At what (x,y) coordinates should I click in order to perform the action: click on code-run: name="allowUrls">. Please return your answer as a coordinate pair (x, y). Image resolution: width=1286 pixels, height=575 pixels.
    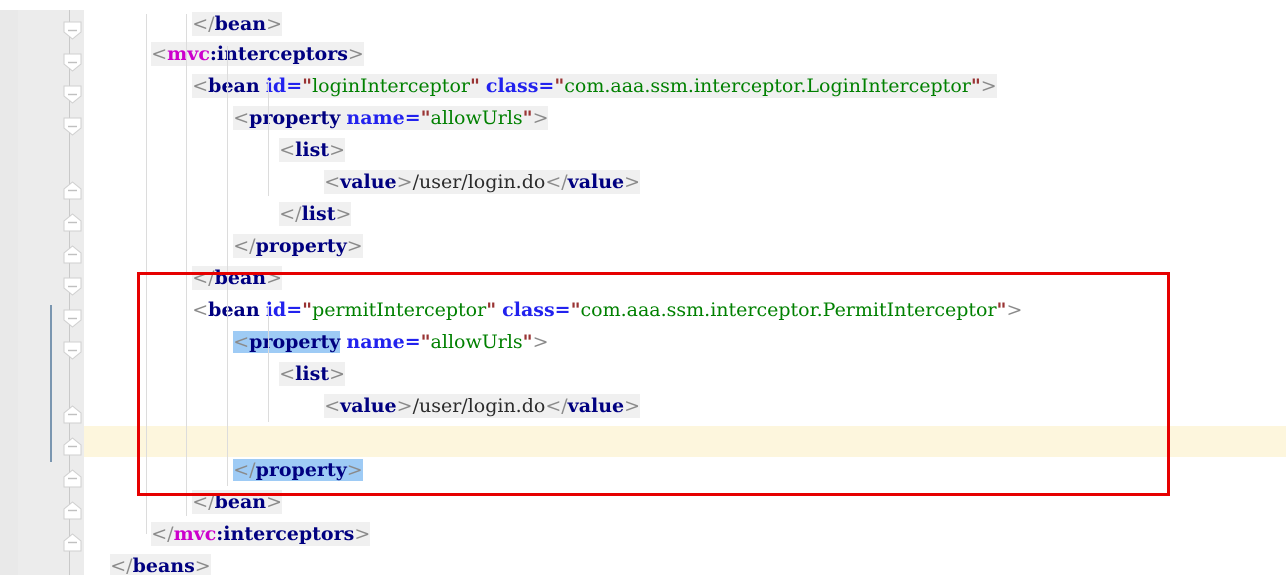
    Looking at the image, I should click on (447, 342).